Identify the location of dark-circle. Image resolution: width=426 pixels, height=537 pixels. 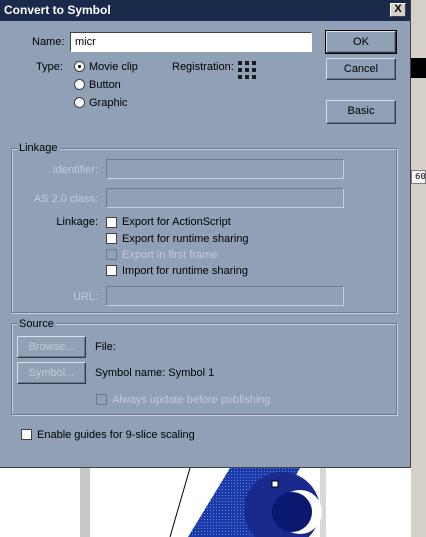
(292, 512).